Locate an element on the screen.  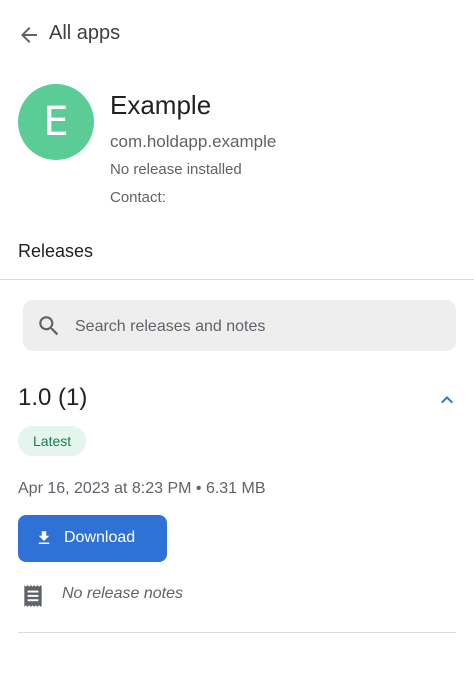
app-name: Example is located at coordinates (161, 105).